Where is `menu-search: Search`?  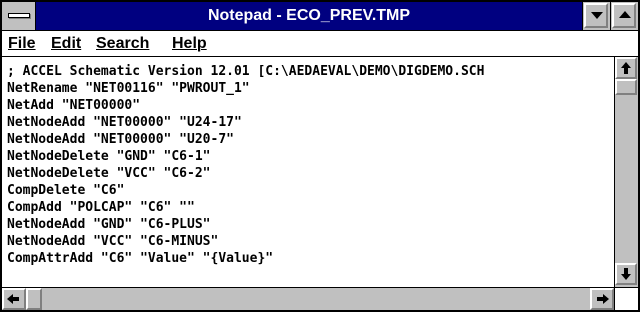
menu-search: Search is located at coordinates (122, 43).